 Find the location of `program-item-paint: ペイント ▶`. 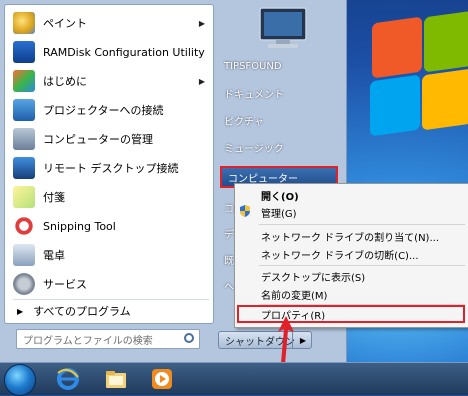

program-item-paint: ペイント ▶ is located at coordinates (109, 23).